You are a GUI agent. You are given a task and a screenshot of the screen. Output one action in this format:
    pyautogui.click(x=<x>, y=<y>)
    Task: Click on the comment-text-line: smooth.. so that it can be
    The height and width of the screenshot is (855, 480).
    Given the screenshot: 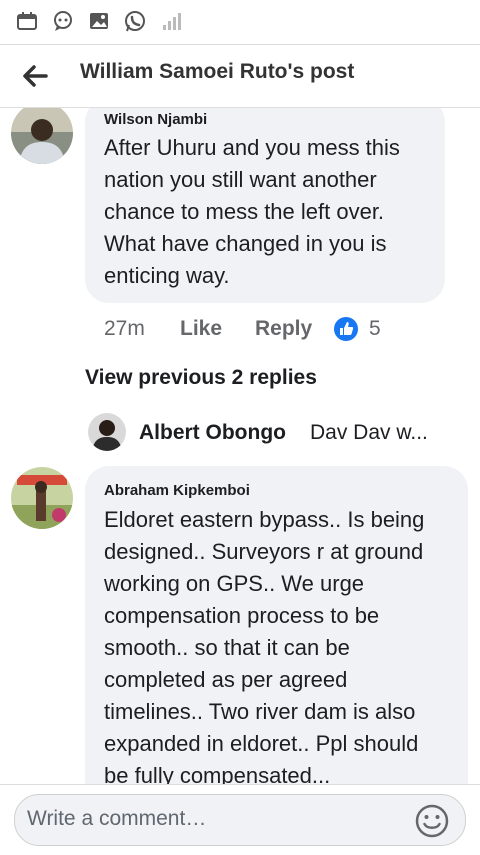 What is the action you would take?
    pyautogui.click(x=227, y=647)
    